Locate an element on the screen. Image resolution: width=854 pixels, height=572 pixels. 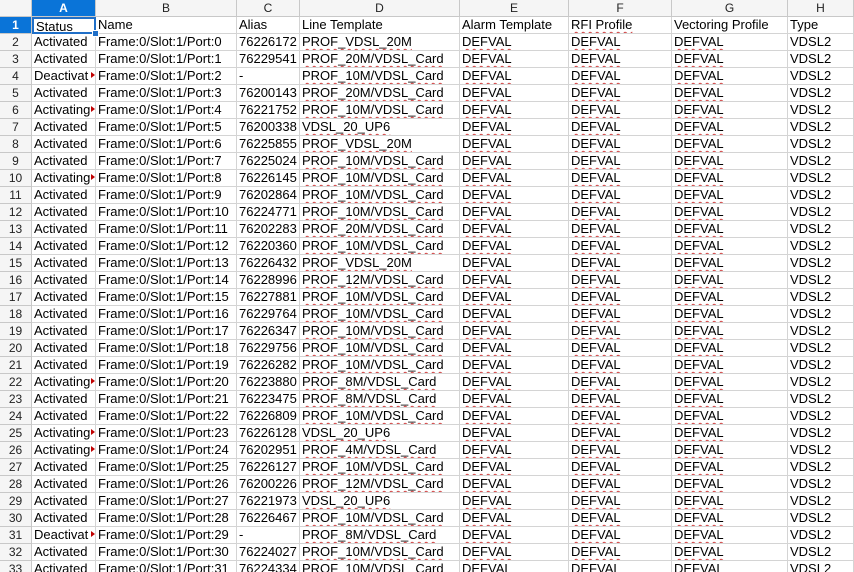
cell-line-template: PROF_12M/VDSL_Card is located at coordinates (380, 484).